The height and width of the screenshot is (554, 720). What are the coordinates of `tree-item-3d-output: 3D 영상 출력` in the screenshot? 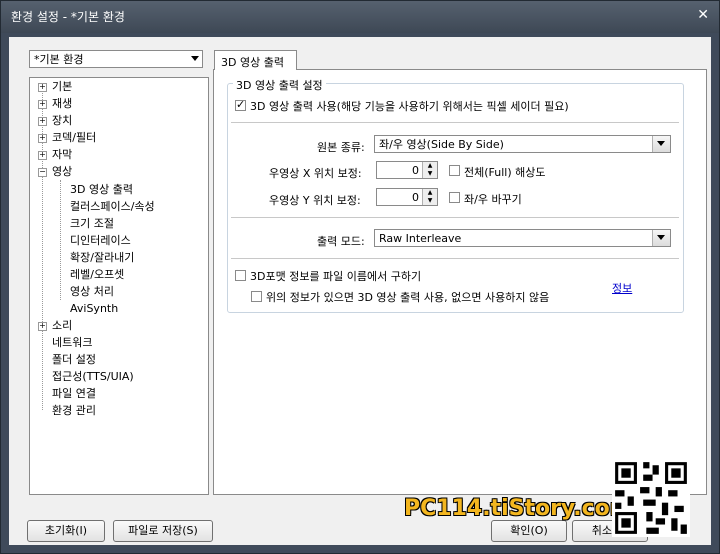 It's located at (101, 190).